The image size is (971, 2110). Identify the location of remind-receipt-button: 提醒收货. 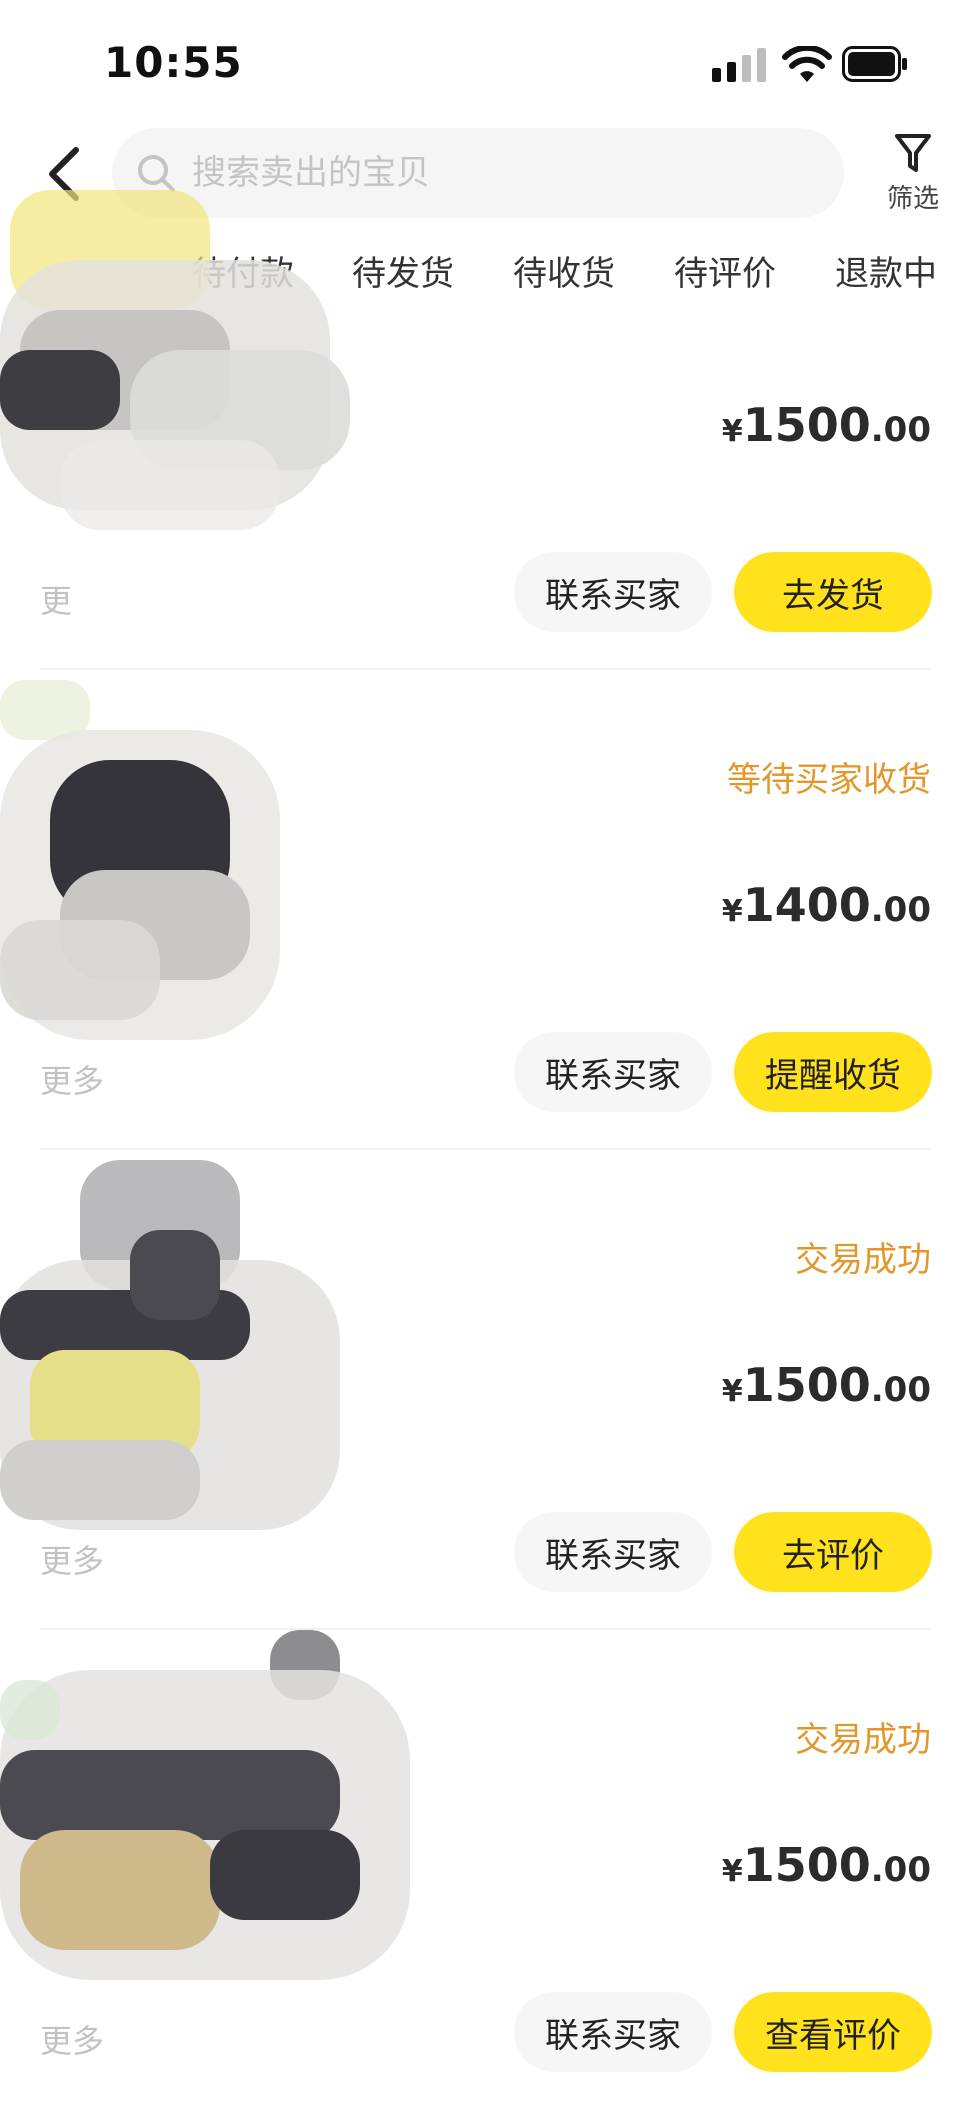
(833, 1072).